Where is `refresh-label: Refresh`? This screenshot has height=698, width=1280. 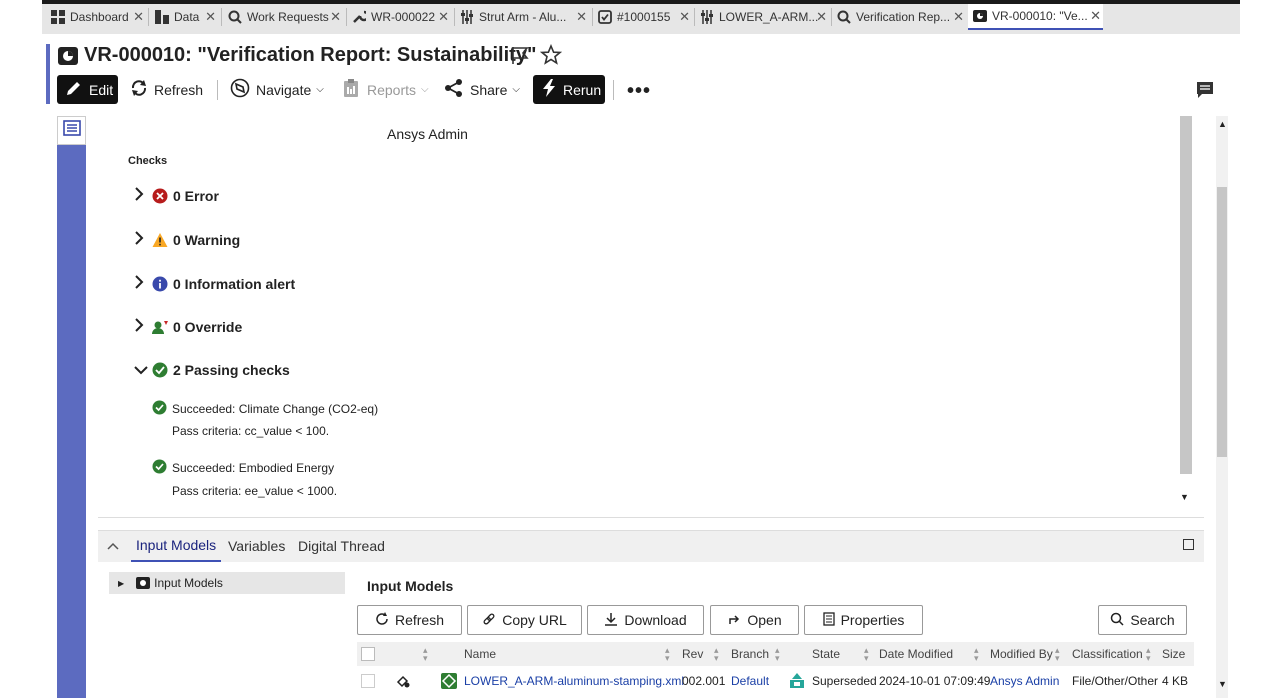 refresh-label: Refresh is located at coordinates (419, 620).